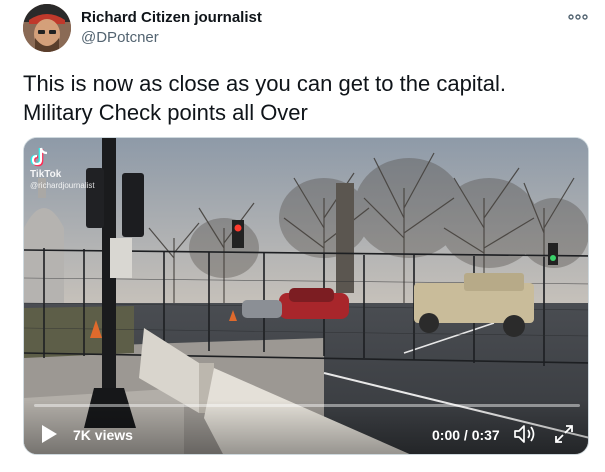  I want to click on more-dots-icon, so click(578, 17).